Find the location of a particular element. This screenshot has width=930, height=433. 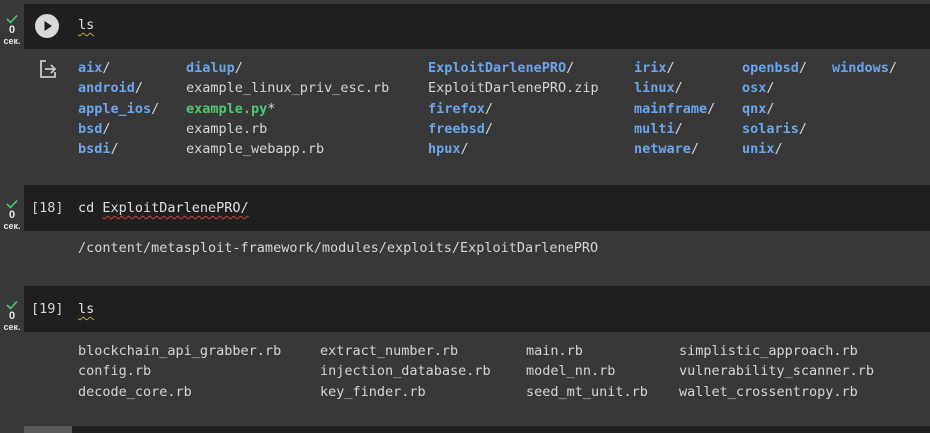

directory-name: qnx is located at coordinates (754, 108).